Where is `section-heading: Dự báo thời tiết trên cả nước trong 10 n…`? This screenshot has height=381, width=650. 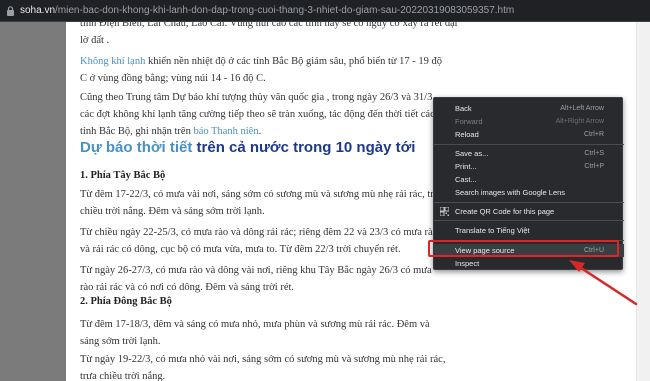
section-heading: Dự báo thời tiết trên cả nước trong 10 n… is located at coordinates (248, 147).